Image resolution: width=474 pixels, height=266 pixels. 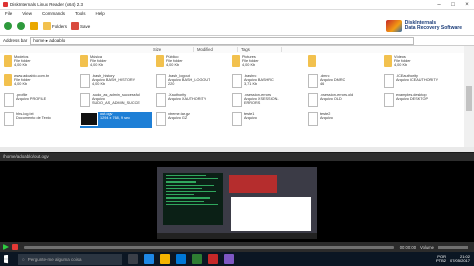 I want to click on file-item: teste2 Arquivo, so click(x=338, y=120).